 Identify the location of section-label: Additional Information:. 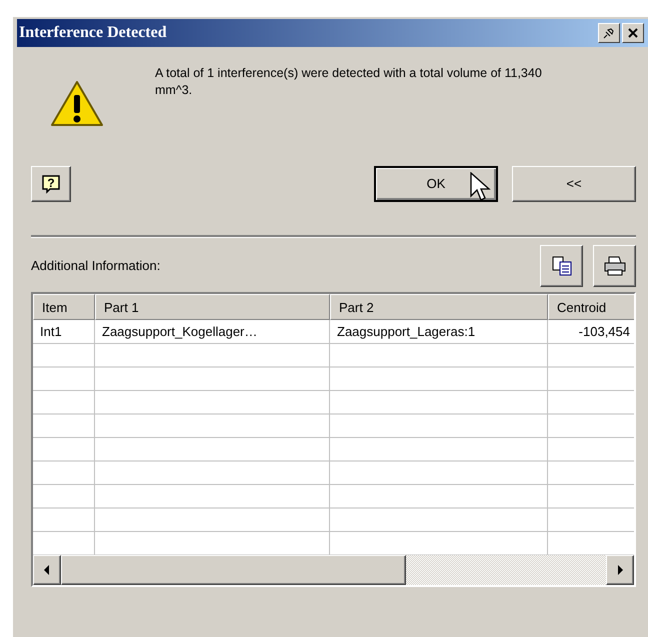
(96, 266).